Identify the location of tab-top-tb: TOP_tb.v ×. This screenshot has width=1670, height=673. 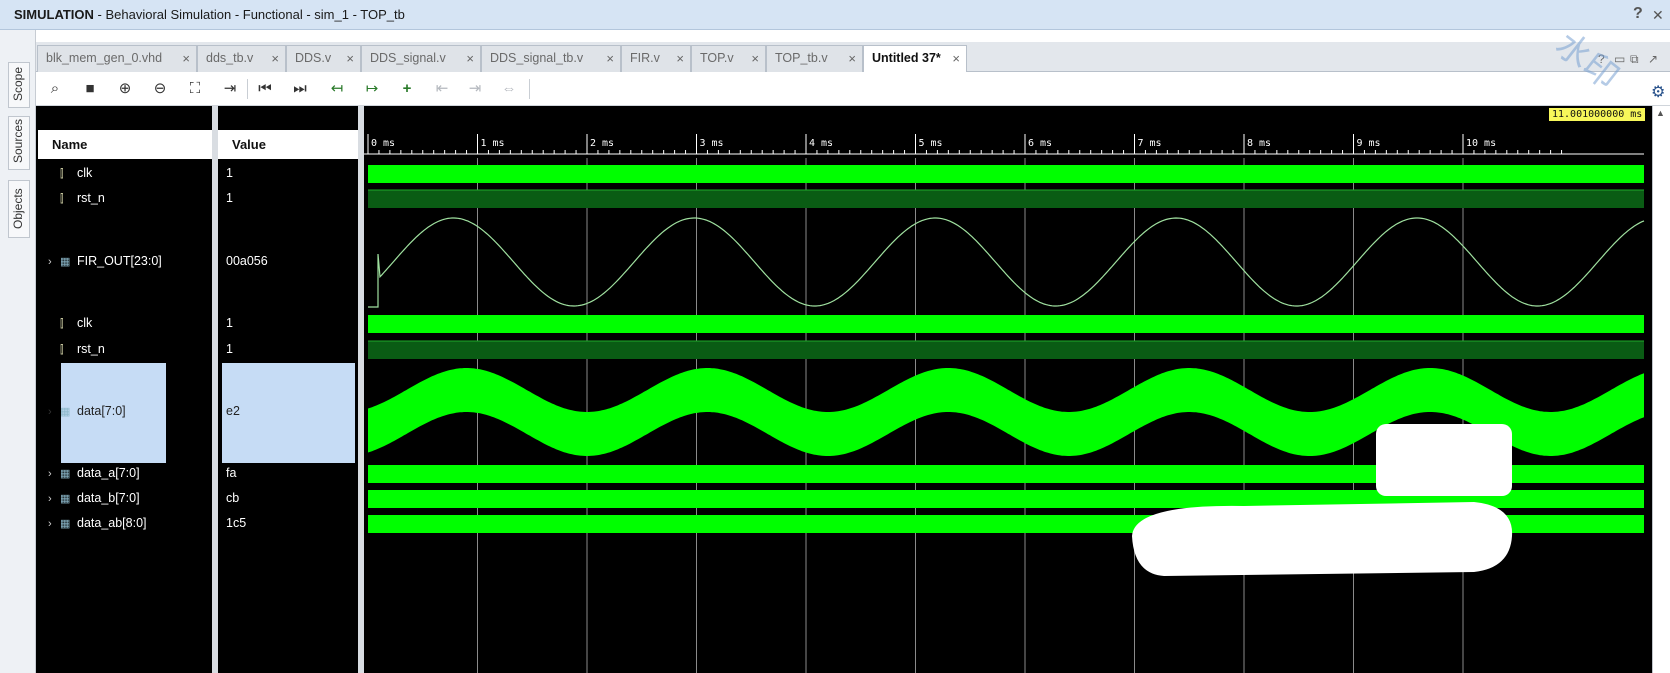
(814, 58).